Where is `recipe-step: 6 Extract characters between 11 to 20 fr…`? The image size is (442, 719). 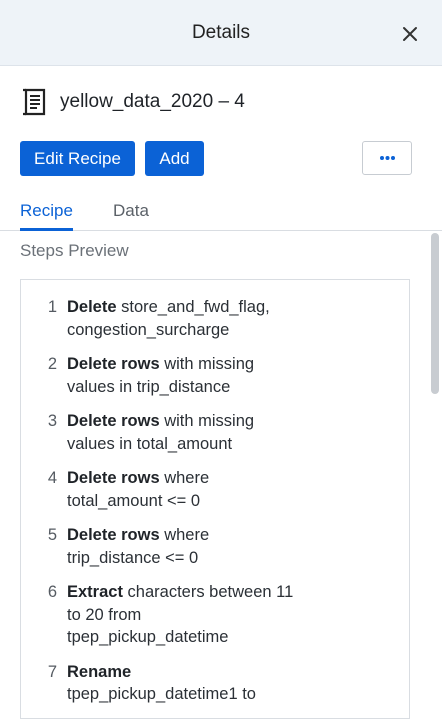
recipe-step: 6 Extract characters between 11 to 20 fr… is located at coordinates (215, 615).